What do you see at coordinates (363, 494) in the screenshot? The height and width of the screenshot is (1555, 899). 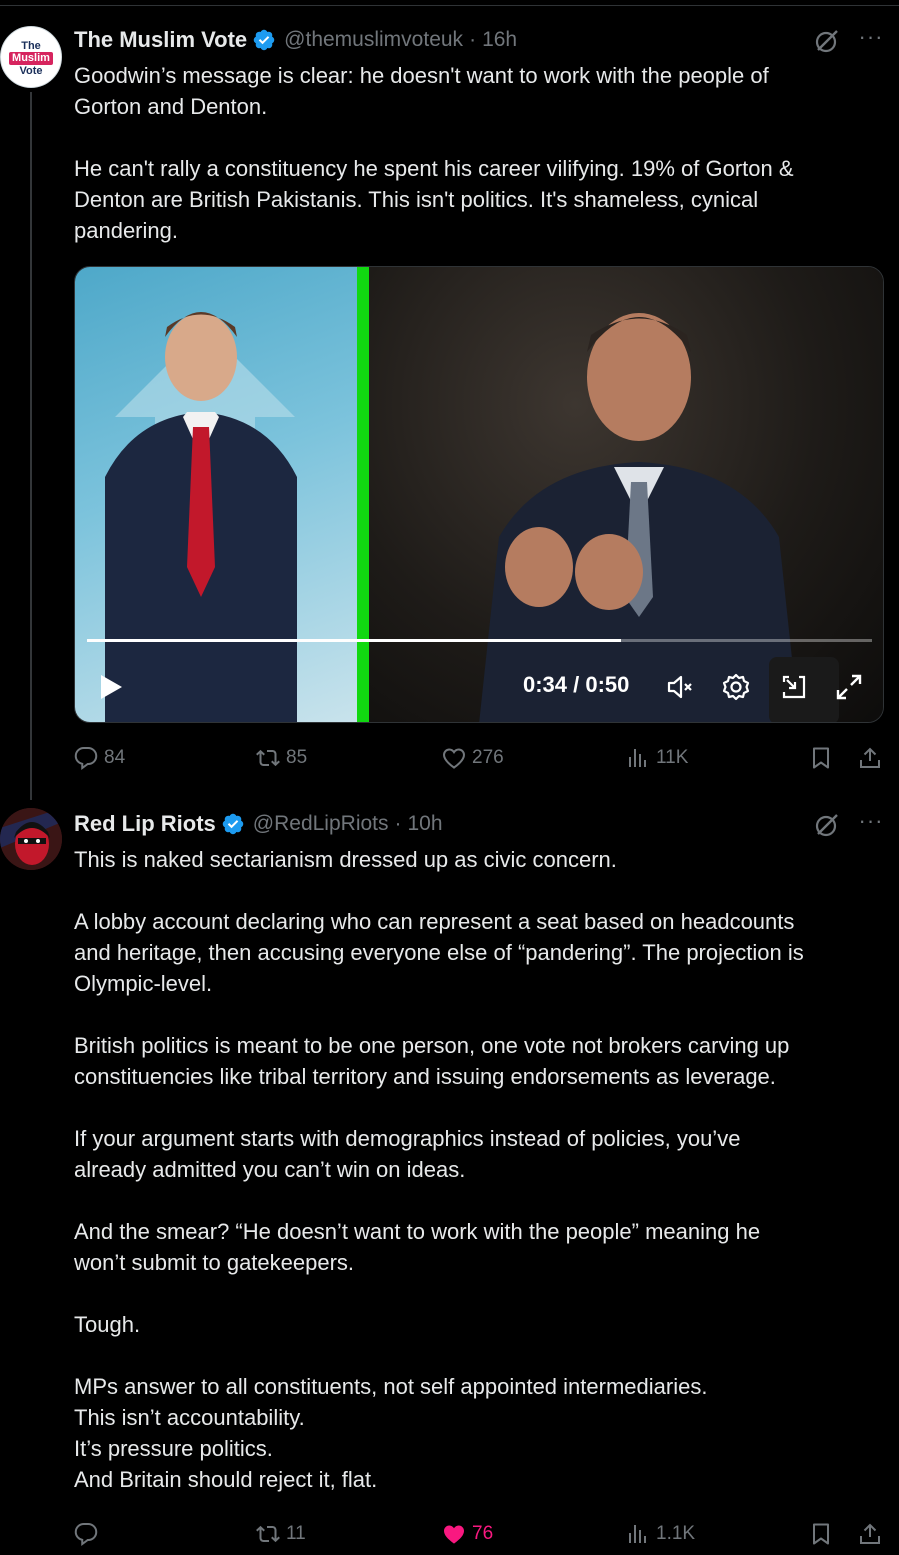 I see `video-divider-bar` at bounding box center [363, 494].